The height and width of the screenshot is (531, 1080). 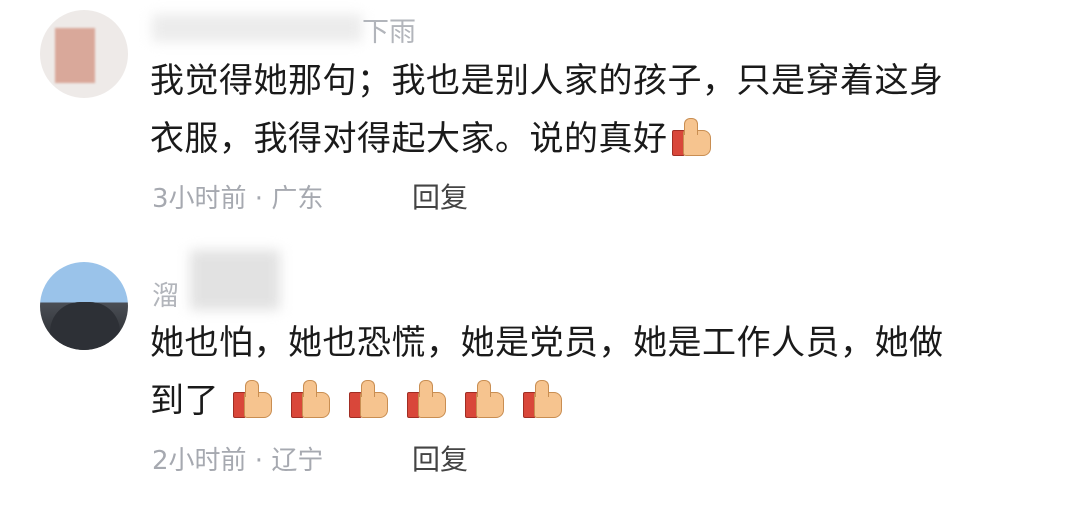 What do you see at coordinates (75, 55) in the screenshot?
I see `avatar-blur` at bounding box center [75, 55].